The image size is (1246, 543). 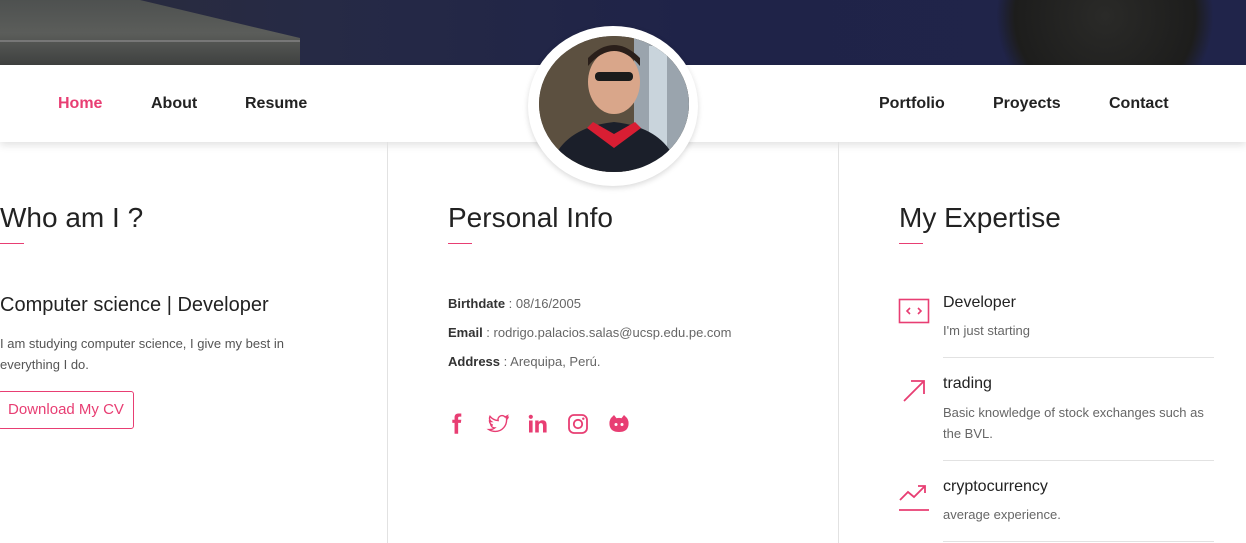 I want to click on facebook-icon, so click(x=457, y=424).